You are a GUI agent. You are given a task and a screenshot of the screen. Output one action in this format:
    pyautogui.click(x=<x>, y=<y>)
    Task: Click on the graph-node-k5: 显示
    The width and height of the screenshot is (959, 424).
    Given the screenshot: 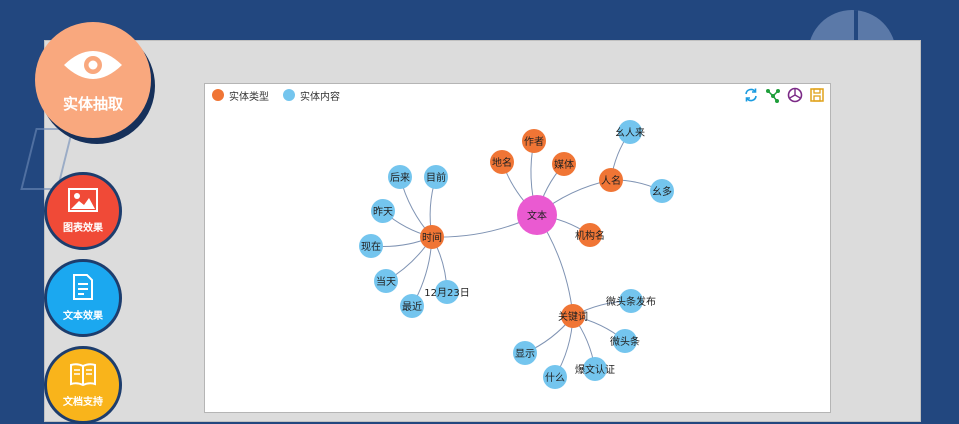 What is the action you would take?
    pyautogui.click(x=525, y=353)
    